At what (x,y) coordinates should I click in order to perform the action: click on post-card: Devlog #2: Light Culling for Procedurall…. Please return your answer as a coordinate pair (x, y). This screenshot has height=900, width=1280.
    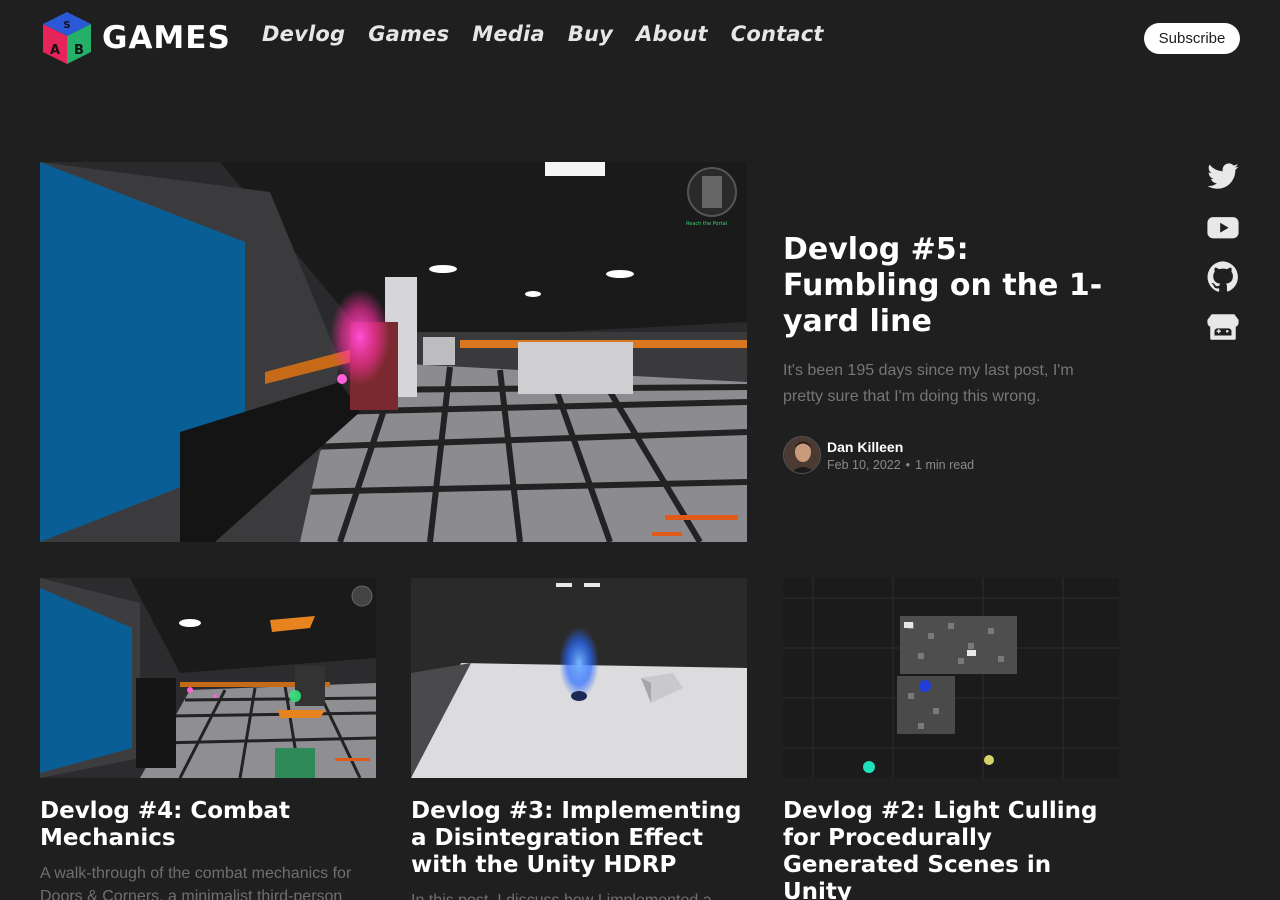
    Looking at the image, I should click on (951, 739).